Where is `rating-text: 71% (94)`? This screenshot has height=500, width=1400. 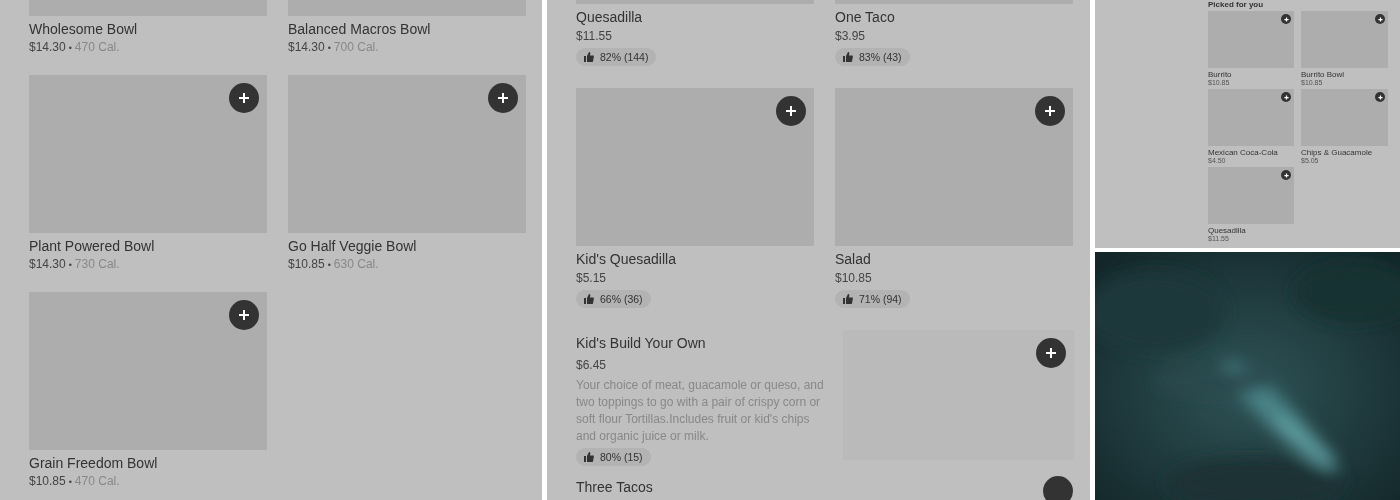
rating-text: 71% (94) is located at coordinates (880, 299).